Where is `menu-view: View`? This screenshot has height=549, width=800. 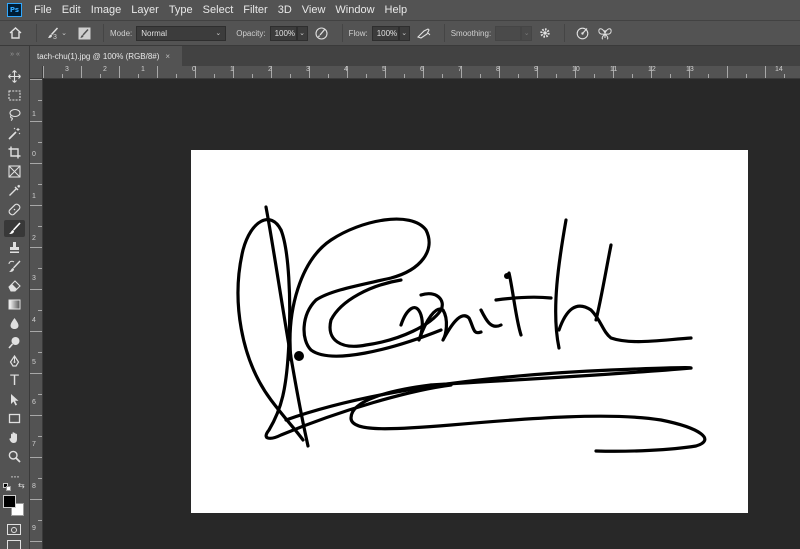
menu-view: View is located at coordinates (314, 10).